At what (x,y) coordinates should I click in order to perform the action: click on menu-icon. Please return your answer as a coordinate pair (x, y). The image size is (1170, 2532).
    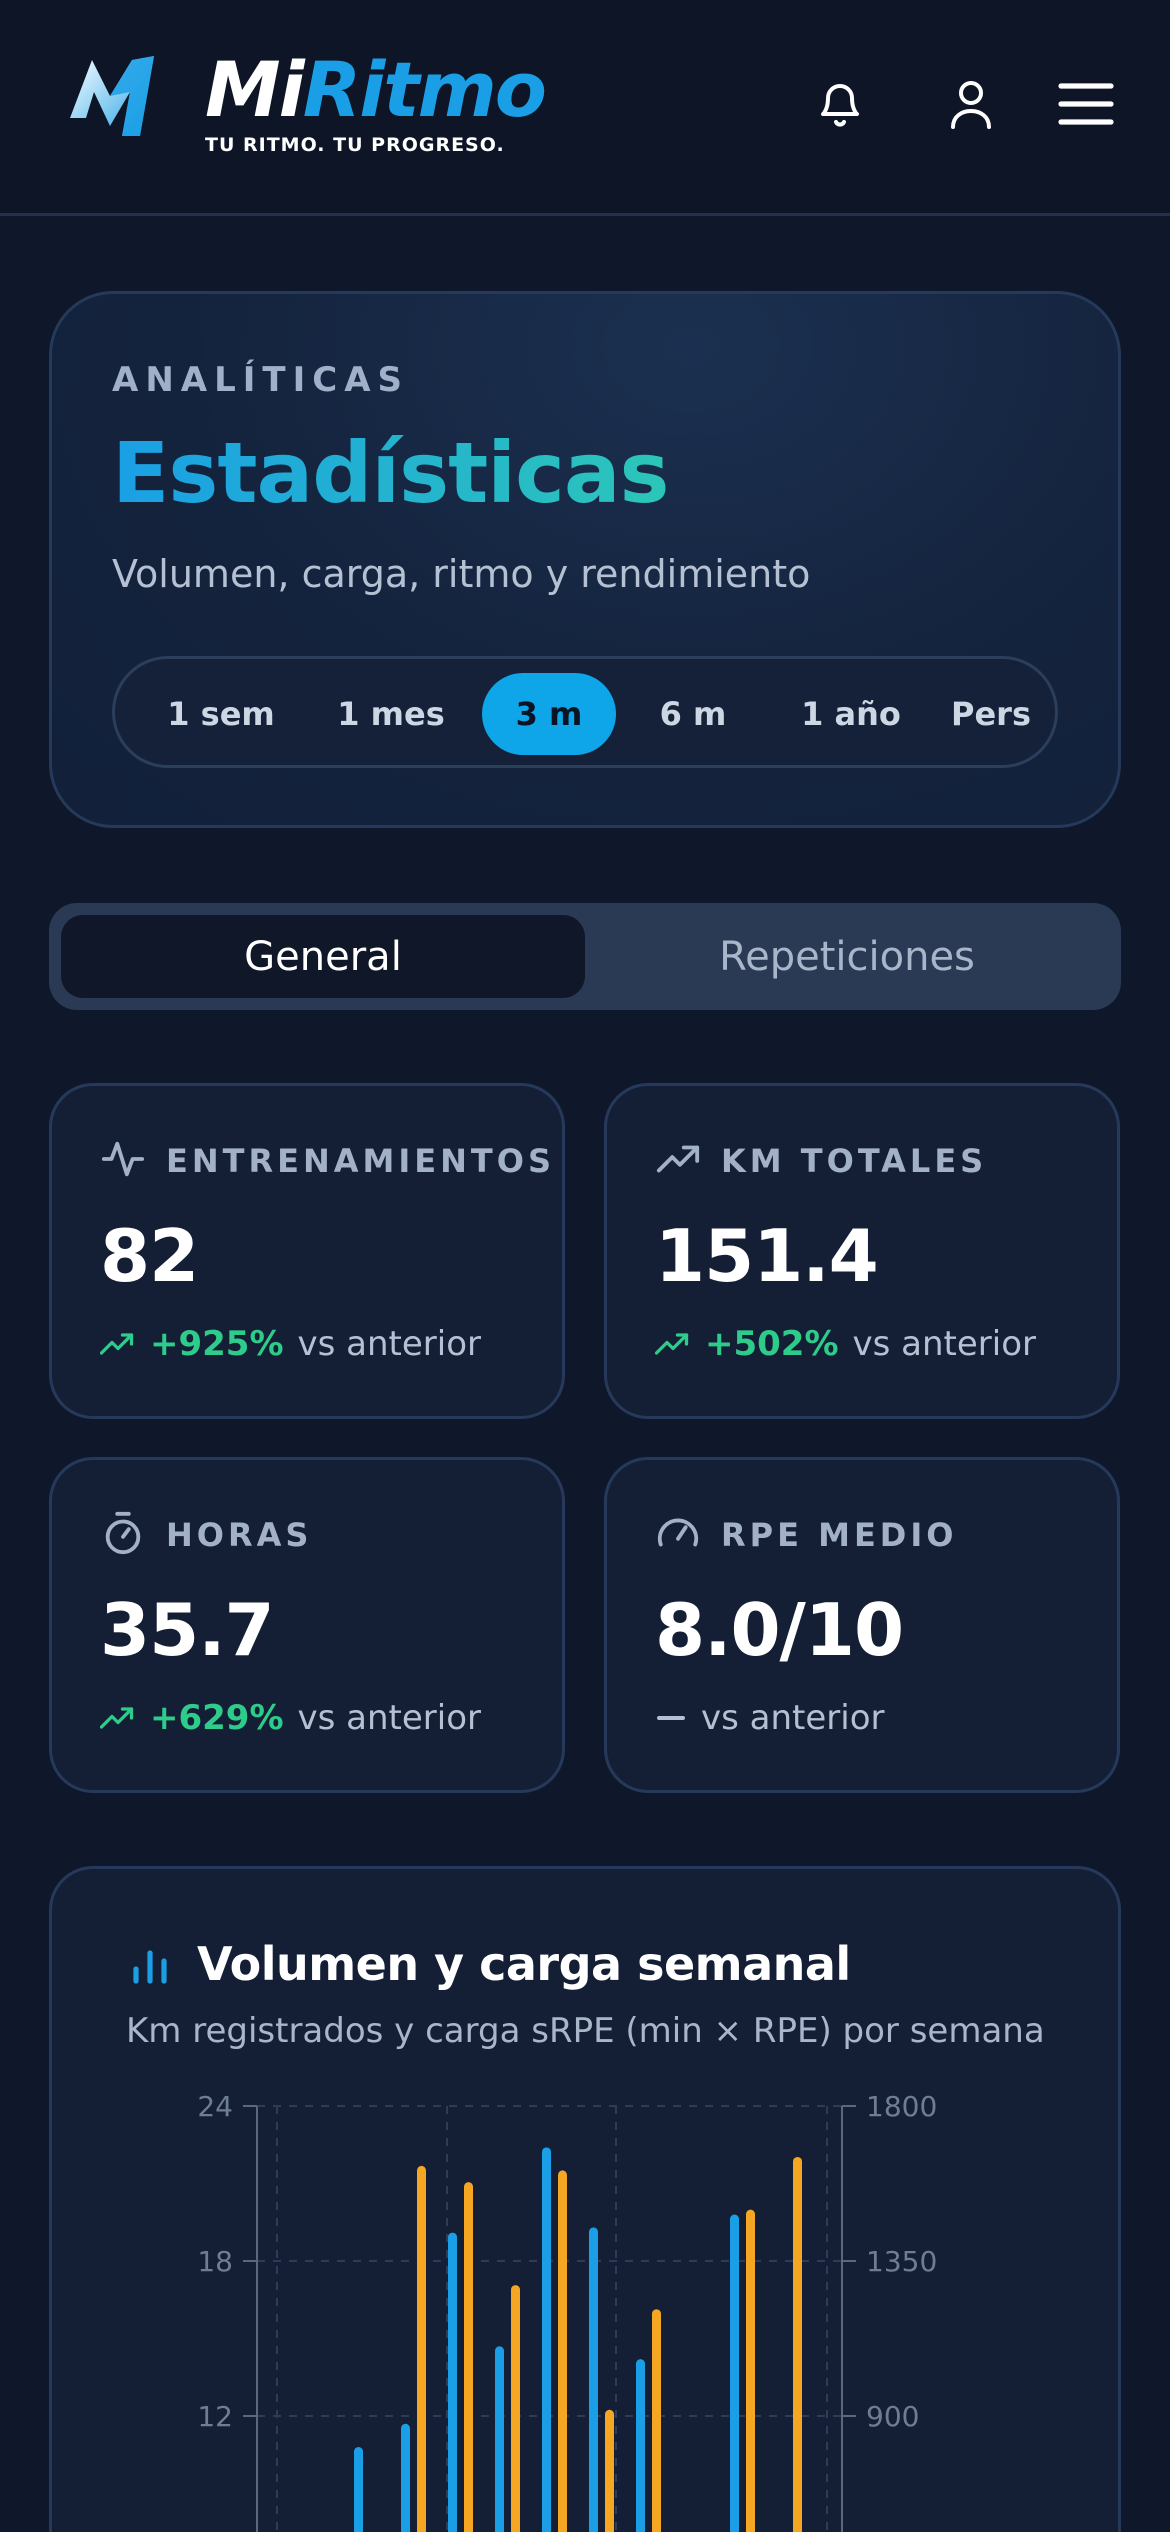
    Looking at the image, I should click on (1086, 104).